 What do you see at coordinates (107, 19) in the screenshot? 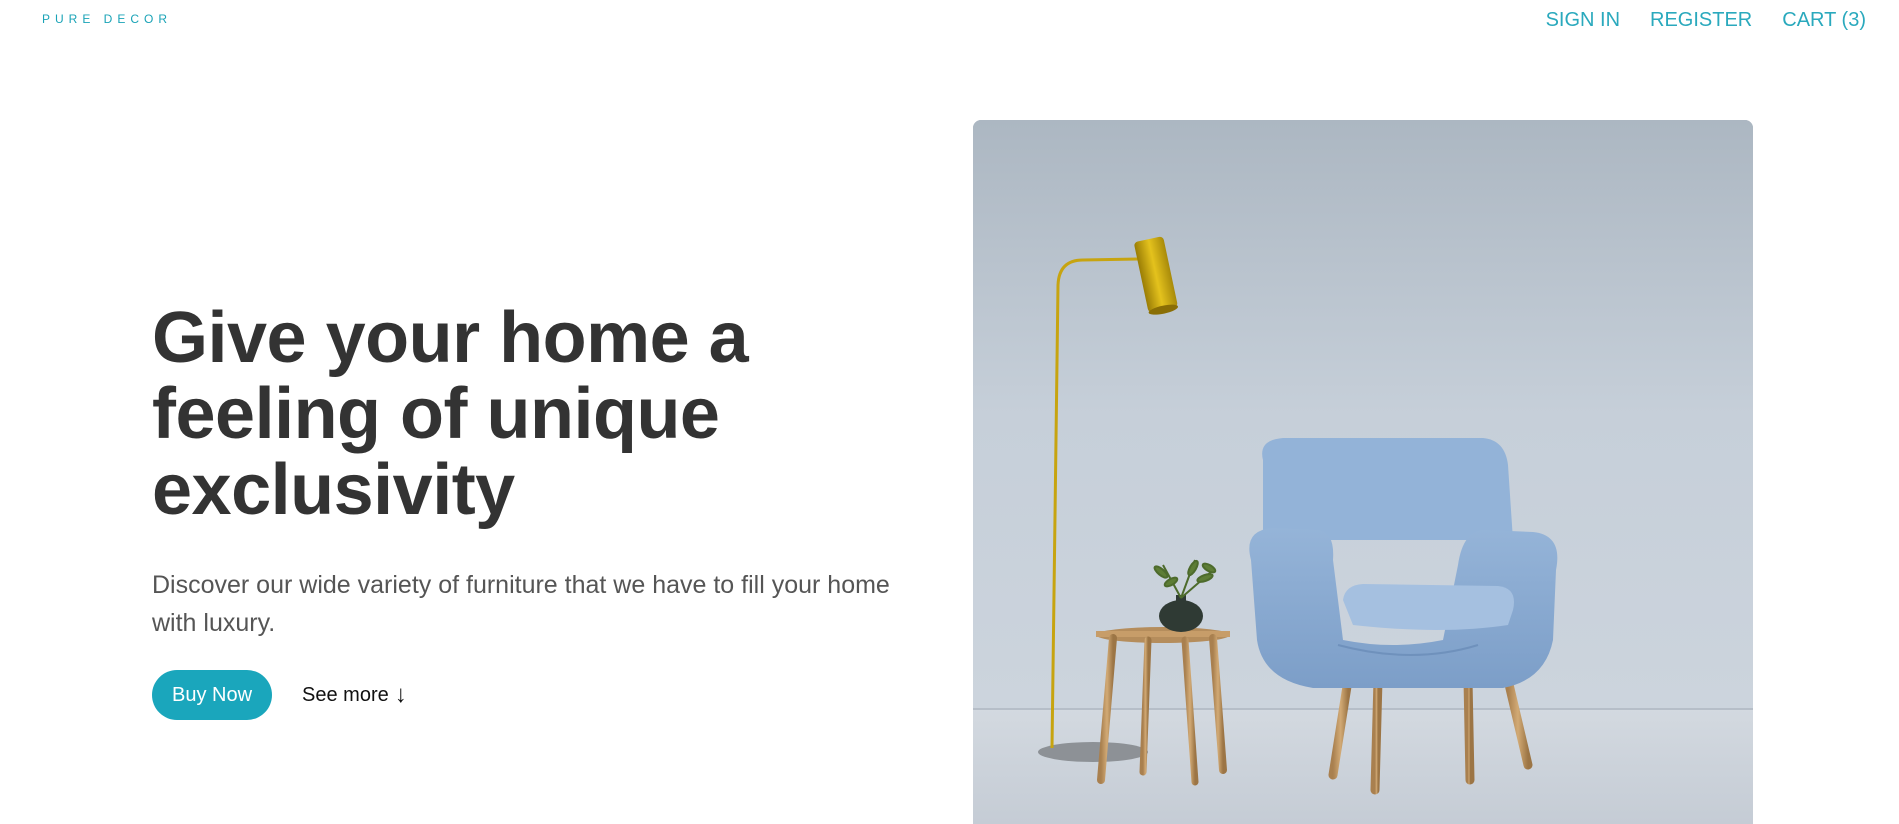
I see `site-logo: PURE DECOR` at bounding box center [107, 19].